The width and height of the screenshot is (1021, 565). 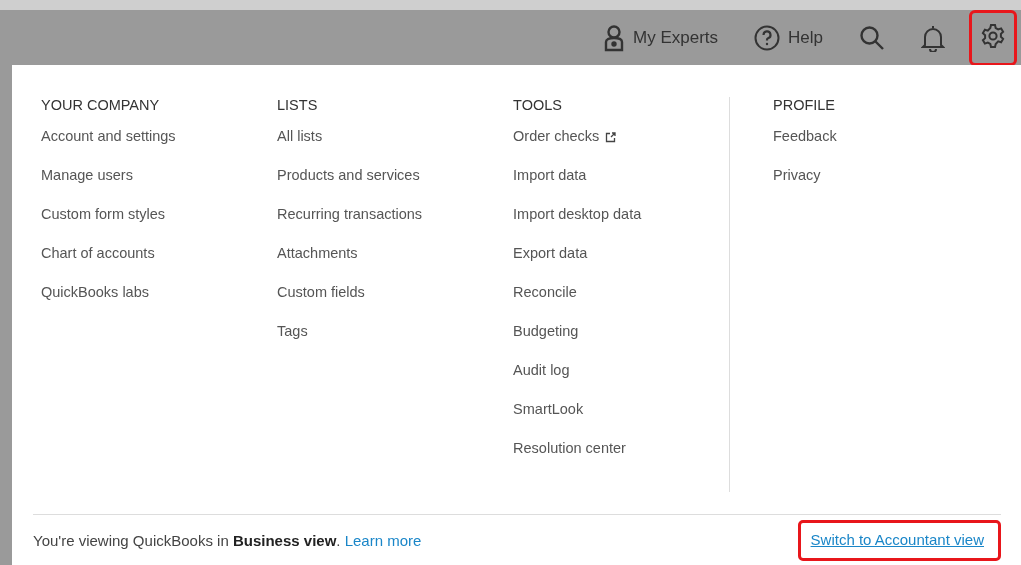 I want to click on menu-item: Import desktop data, so click(x=615, y=225).